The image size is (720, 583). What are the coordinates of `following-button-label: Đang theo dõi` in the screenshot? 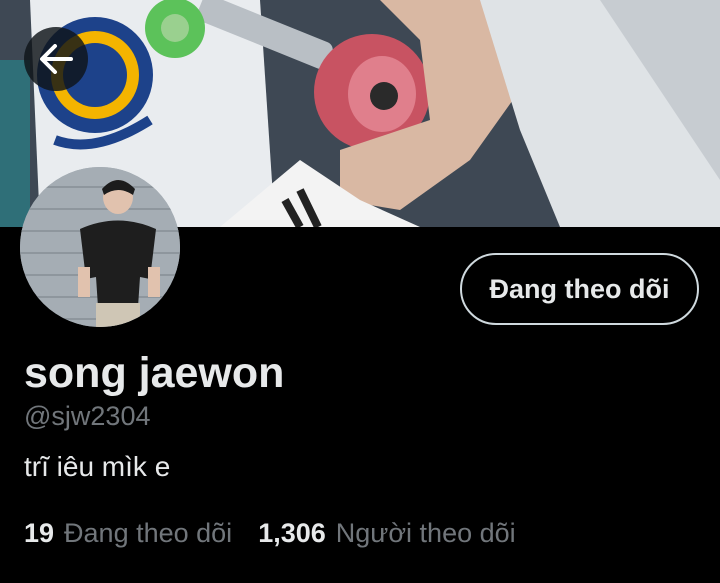 It's located at (579, 288).